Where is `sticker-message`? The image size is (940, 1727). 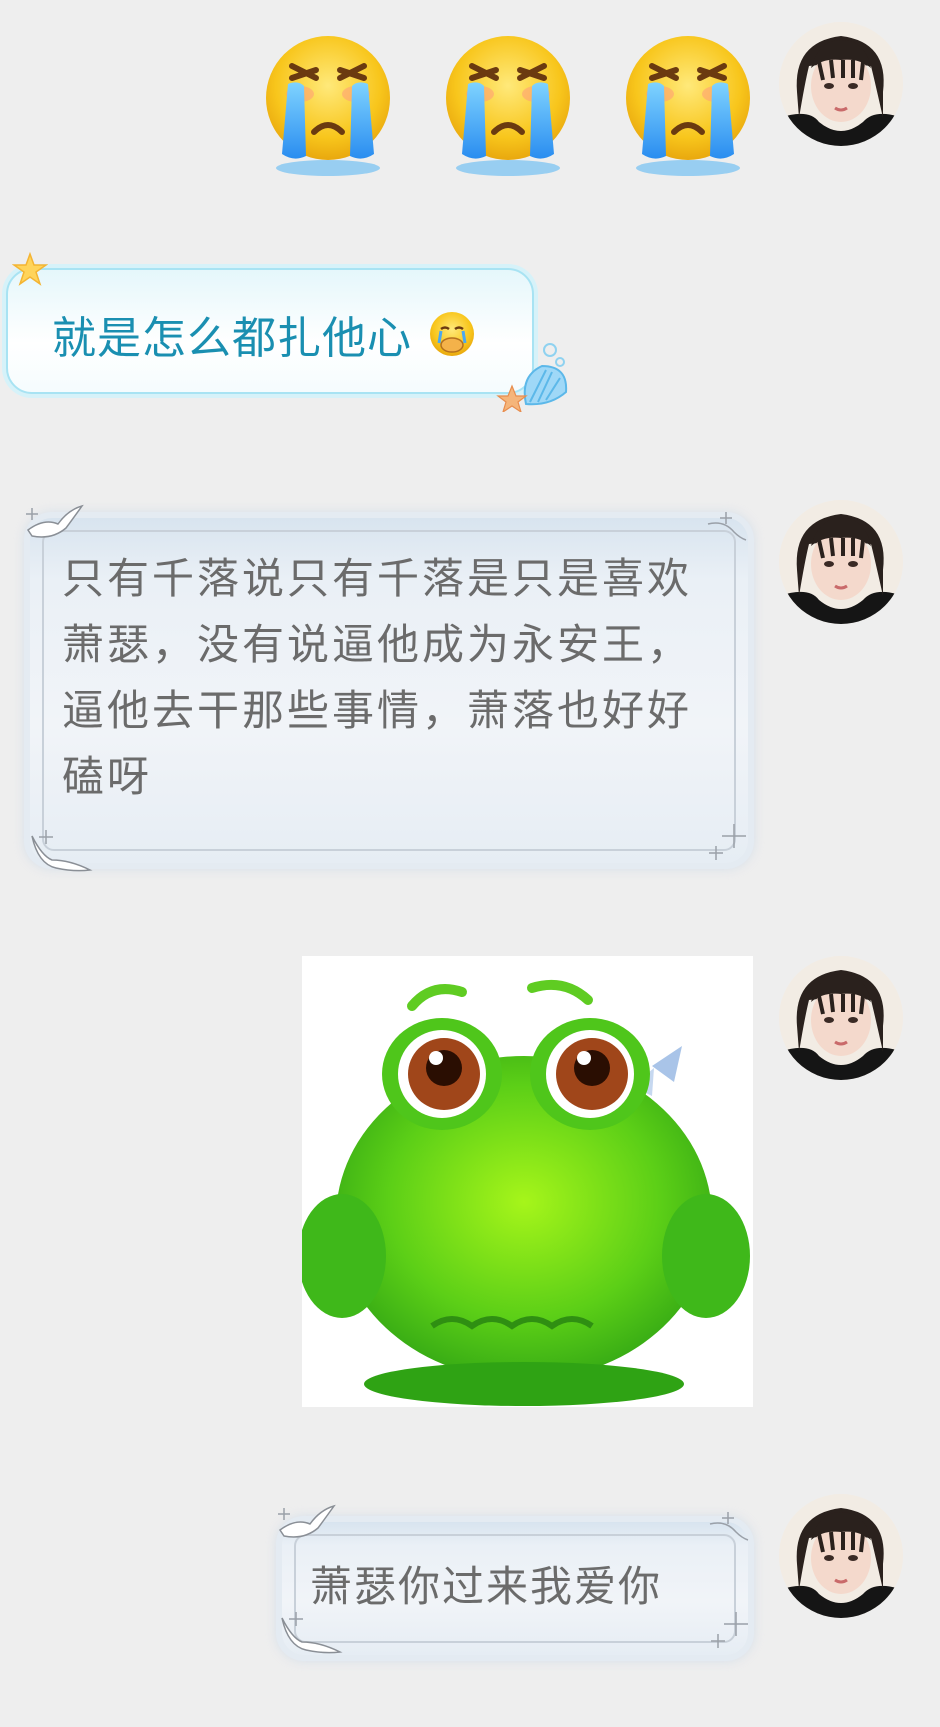
sticker-message is located at coordinates (527, 1181).